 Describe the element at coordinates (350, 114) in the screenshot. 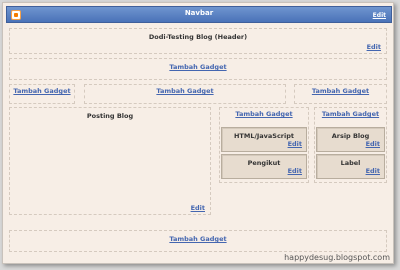

I see `add-gadget-link-sidebar-right: Tambah Gadget` at that location.